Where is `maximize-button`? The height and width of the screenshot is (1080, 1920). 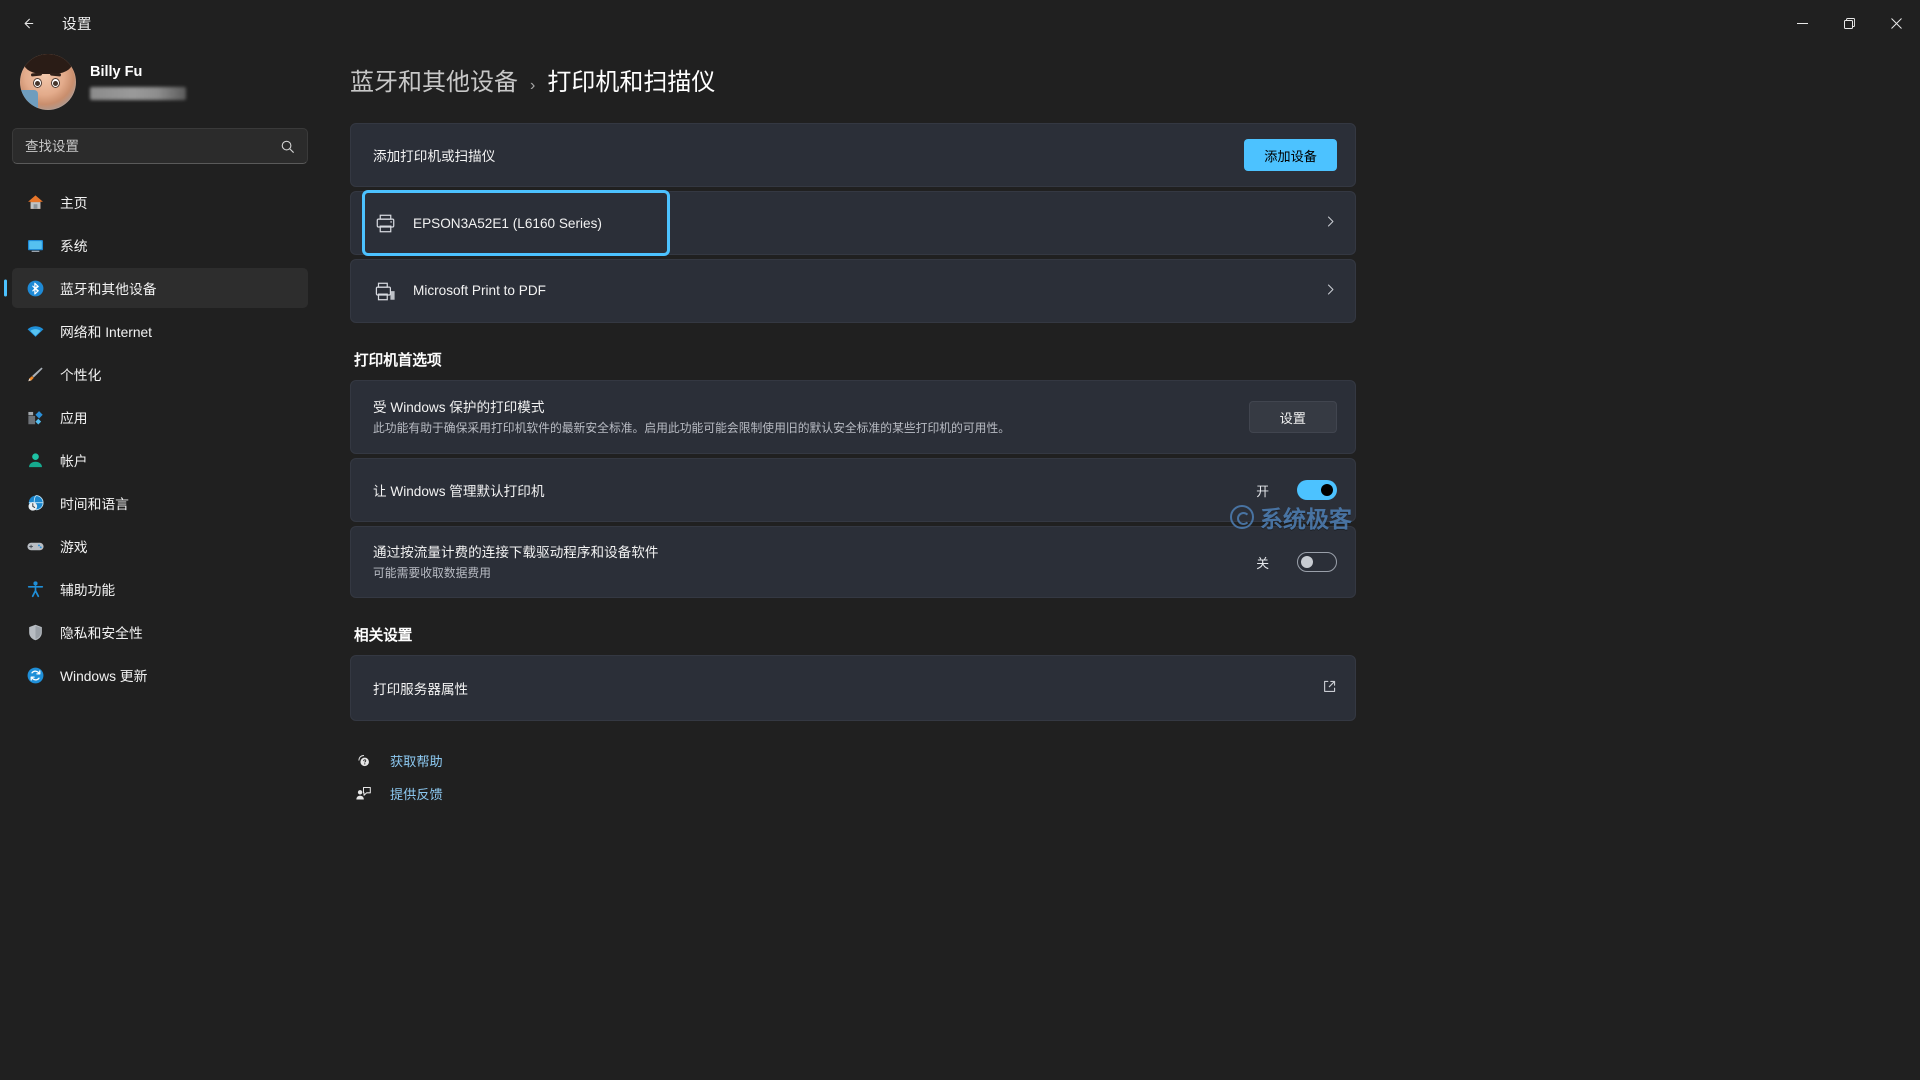
maximize-button is located at coordinates (1849, 23).